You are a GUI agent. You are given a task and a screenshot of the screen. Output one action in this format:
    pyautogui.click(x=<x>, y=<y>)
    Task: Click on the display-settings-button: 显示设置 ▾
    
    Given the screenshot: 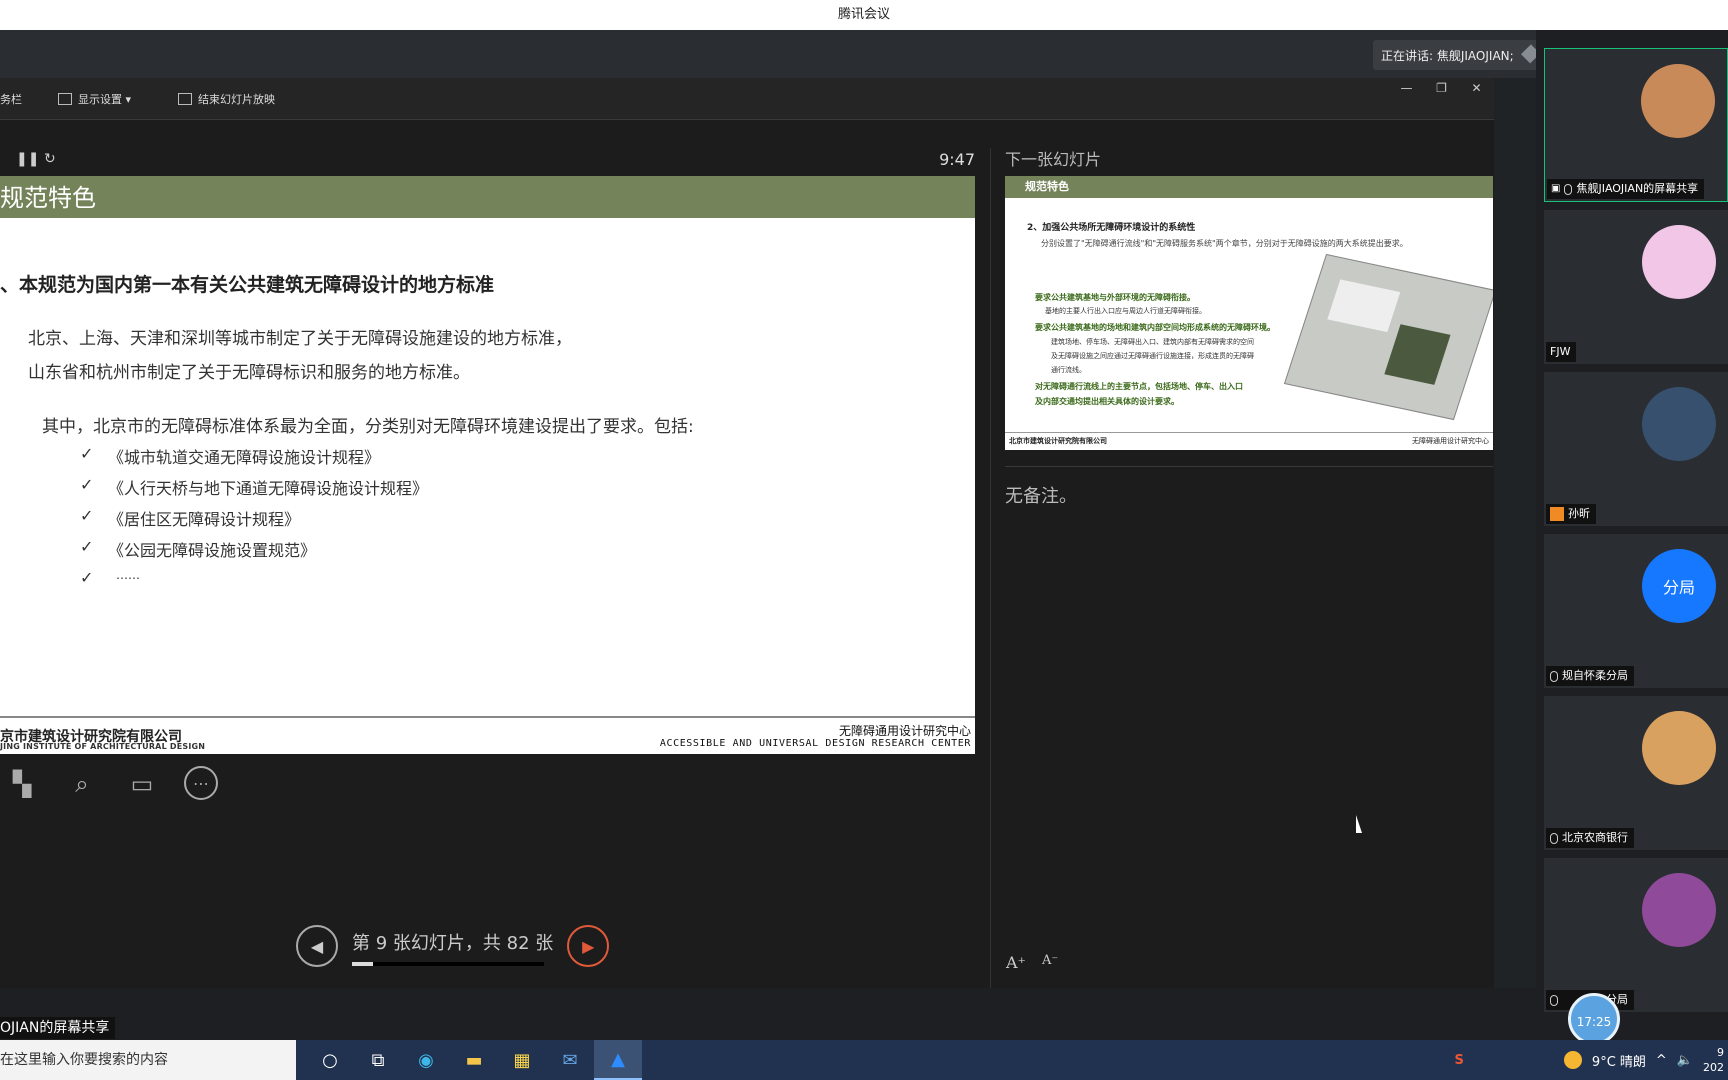 What is the action you would take?
    pyautogui.click(x=94, y=99)
    